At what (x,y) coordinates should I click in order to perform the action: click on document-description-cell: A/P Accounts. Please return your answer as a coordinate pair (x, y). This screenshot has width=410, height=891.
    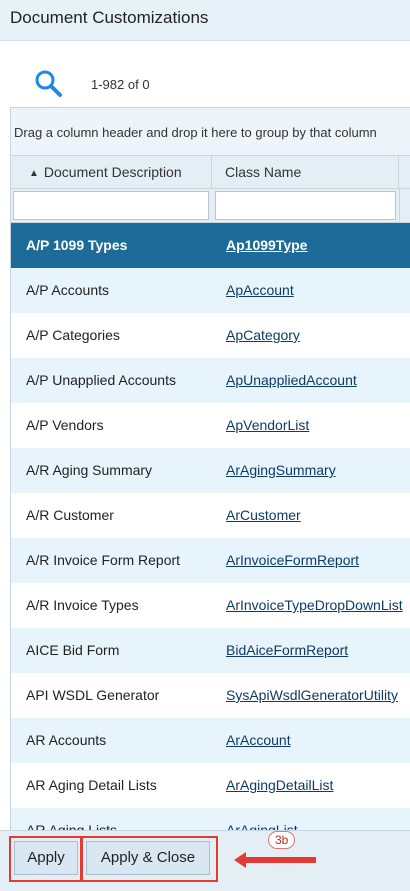
    Looking at the image, I should click on (68, 290).